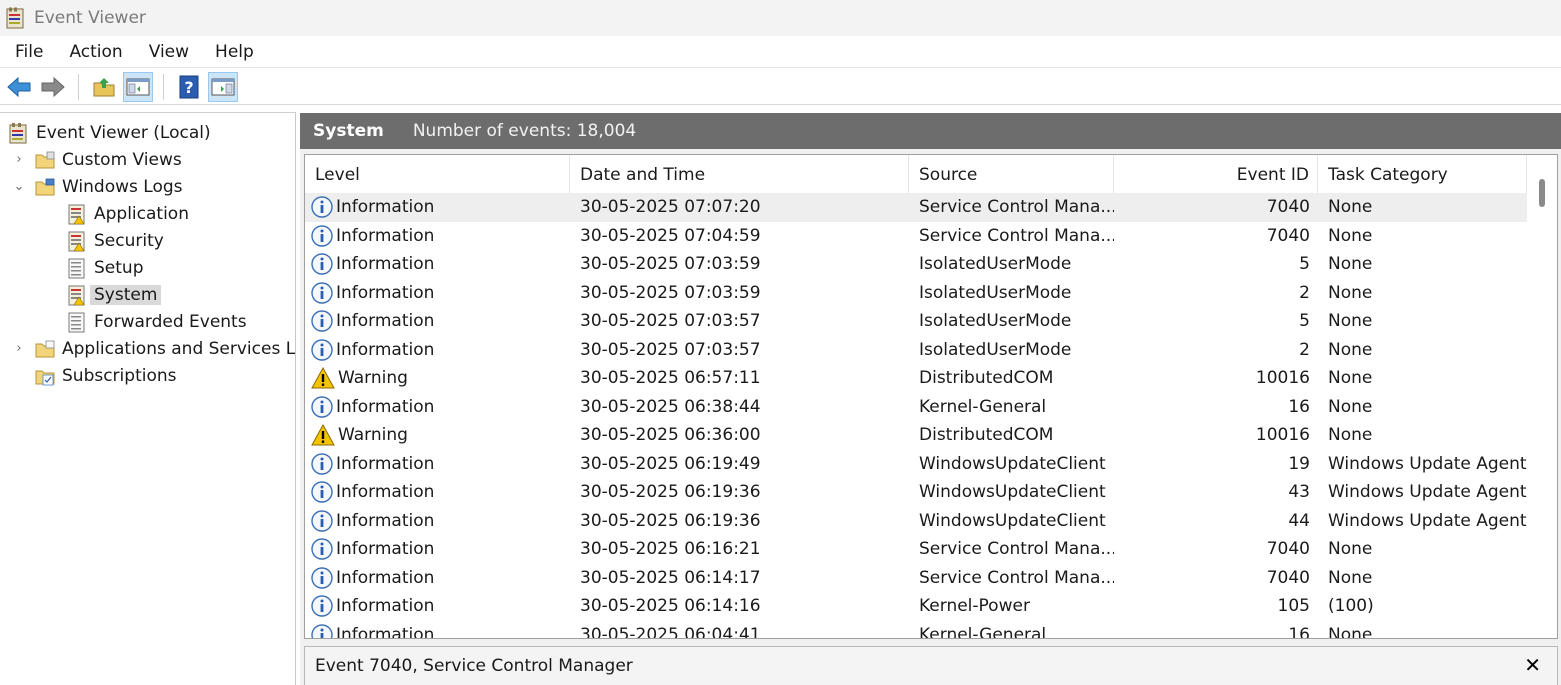  Describe the element at coordinates (1422, 174) in the screenshot. I see `column-header-task-category: Task Category` at that location.